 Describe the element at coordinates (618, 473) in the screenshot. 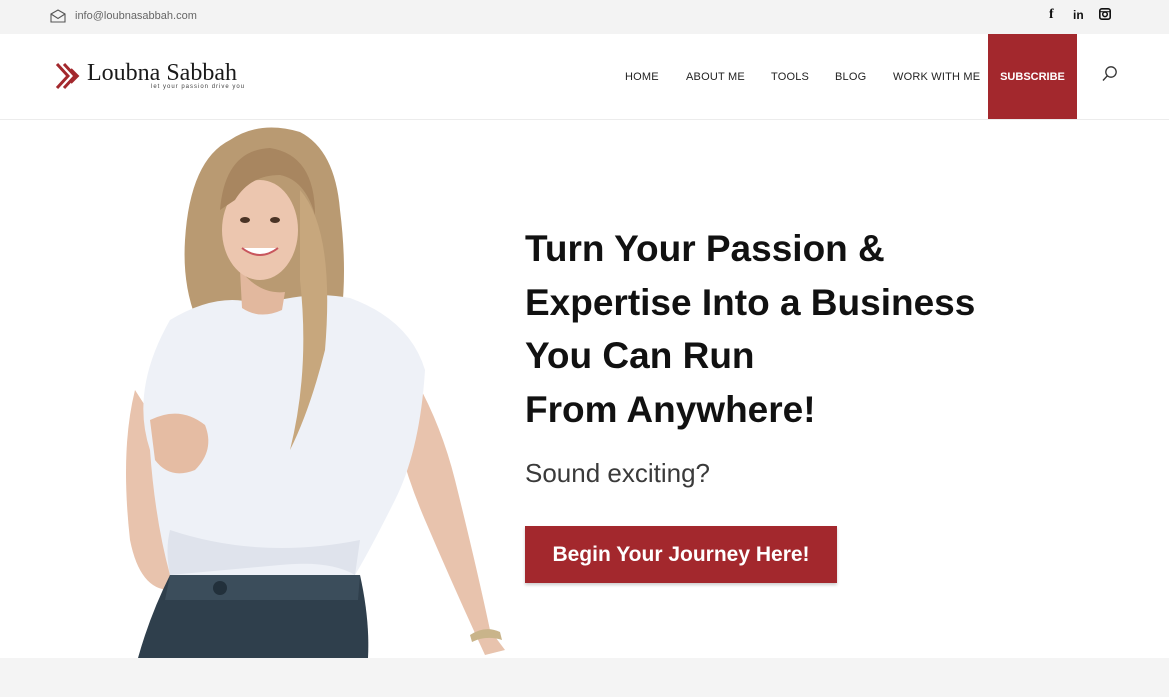

I see `hero-subhead: Sound exciting?` at that location.